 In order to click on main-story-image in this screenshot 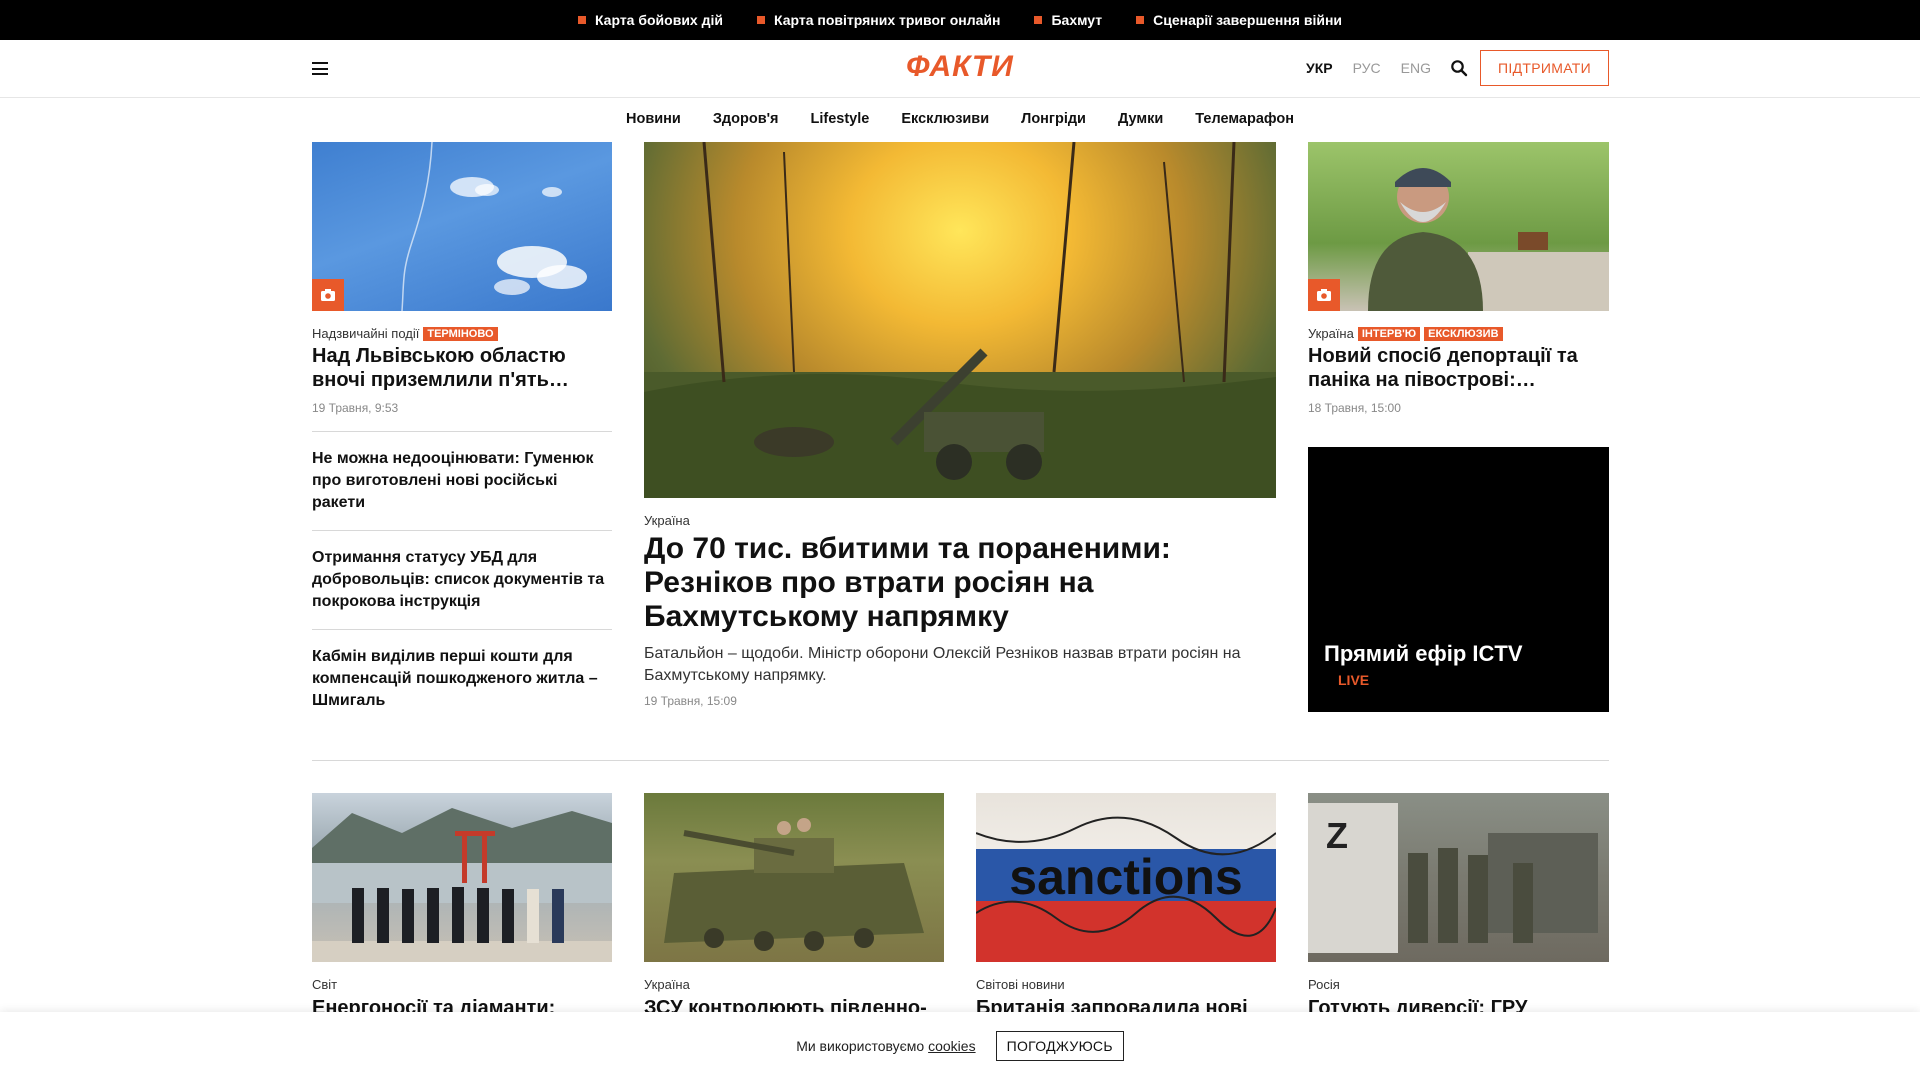, I will do `click(960, 320)`.